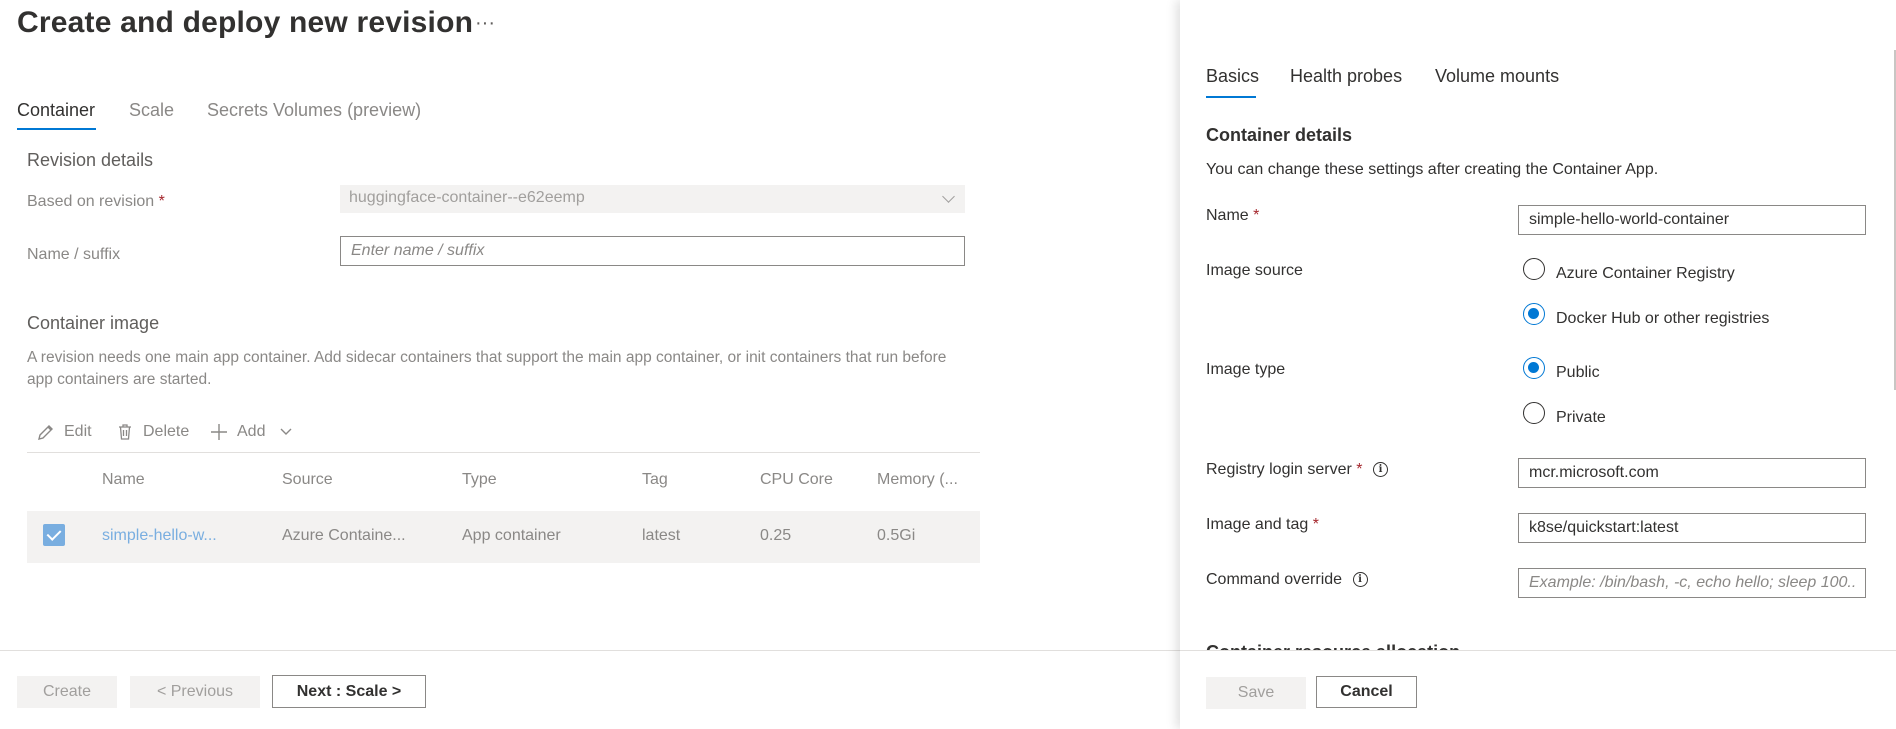 This screenshot has height=729, width=1896. I want to click on panel-footer-divider, so click(1538, 650).